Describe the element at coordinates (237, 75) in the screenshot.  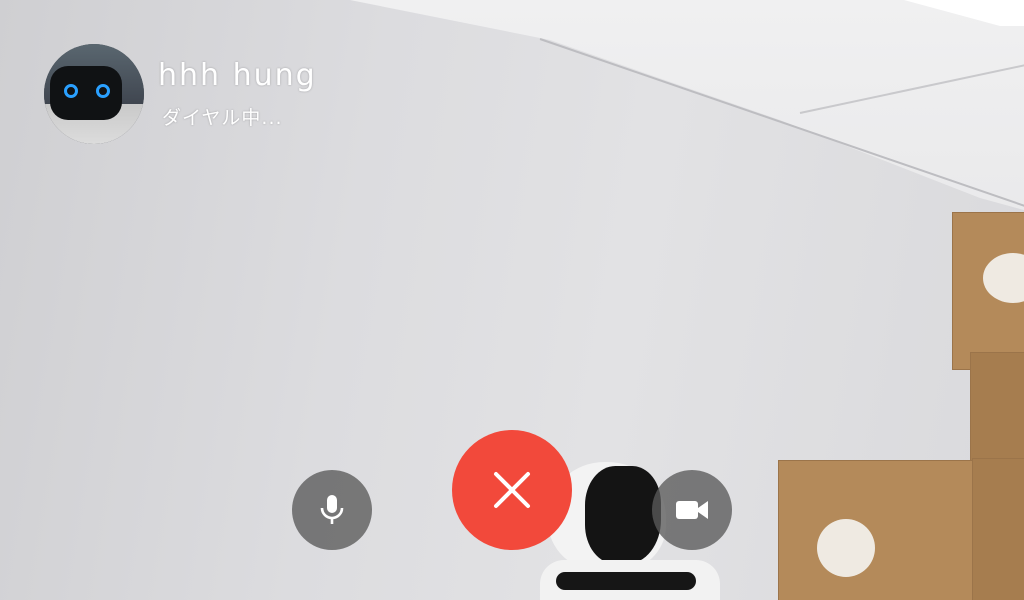
I see `caller-name: hhh hung` at that location.